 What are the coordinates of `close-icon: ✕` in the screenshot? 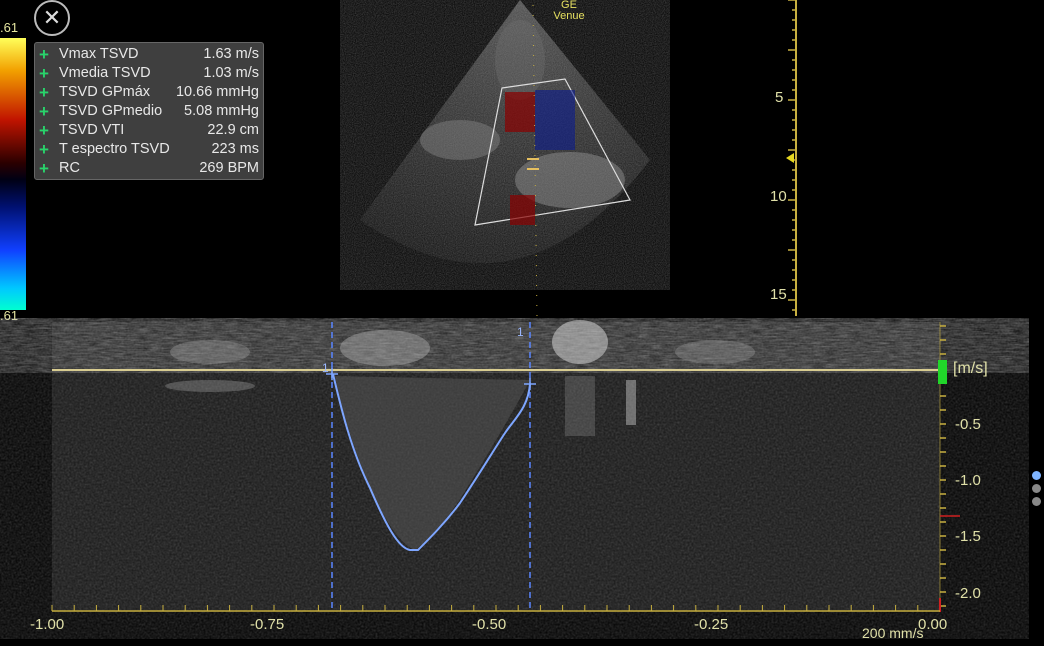 It's located at (52, 17).